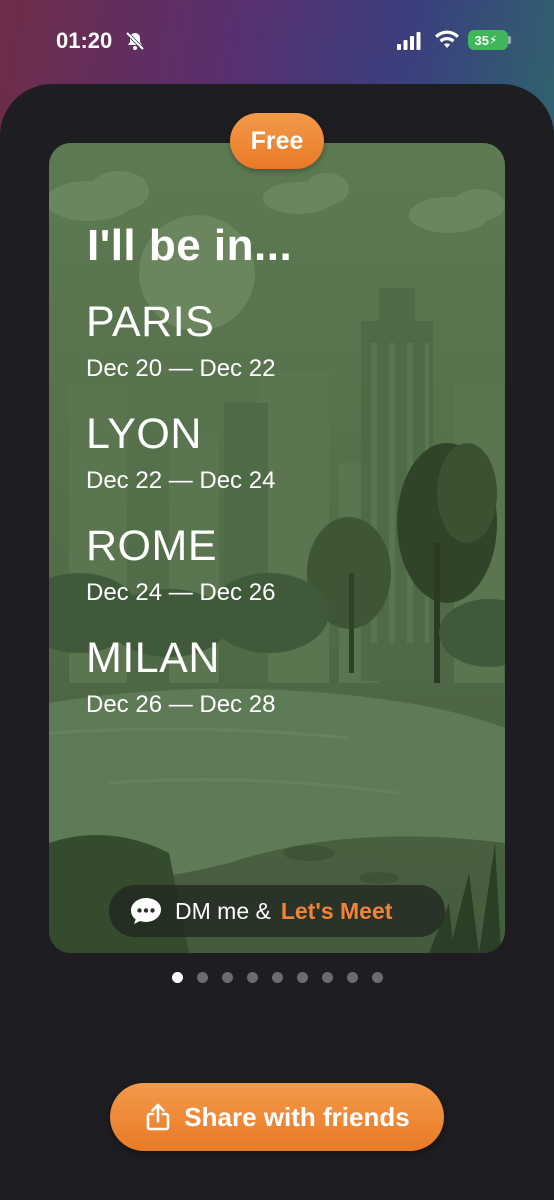  I want to click on city-dates: Dec 26 — Dec 28, so click(181, 704).